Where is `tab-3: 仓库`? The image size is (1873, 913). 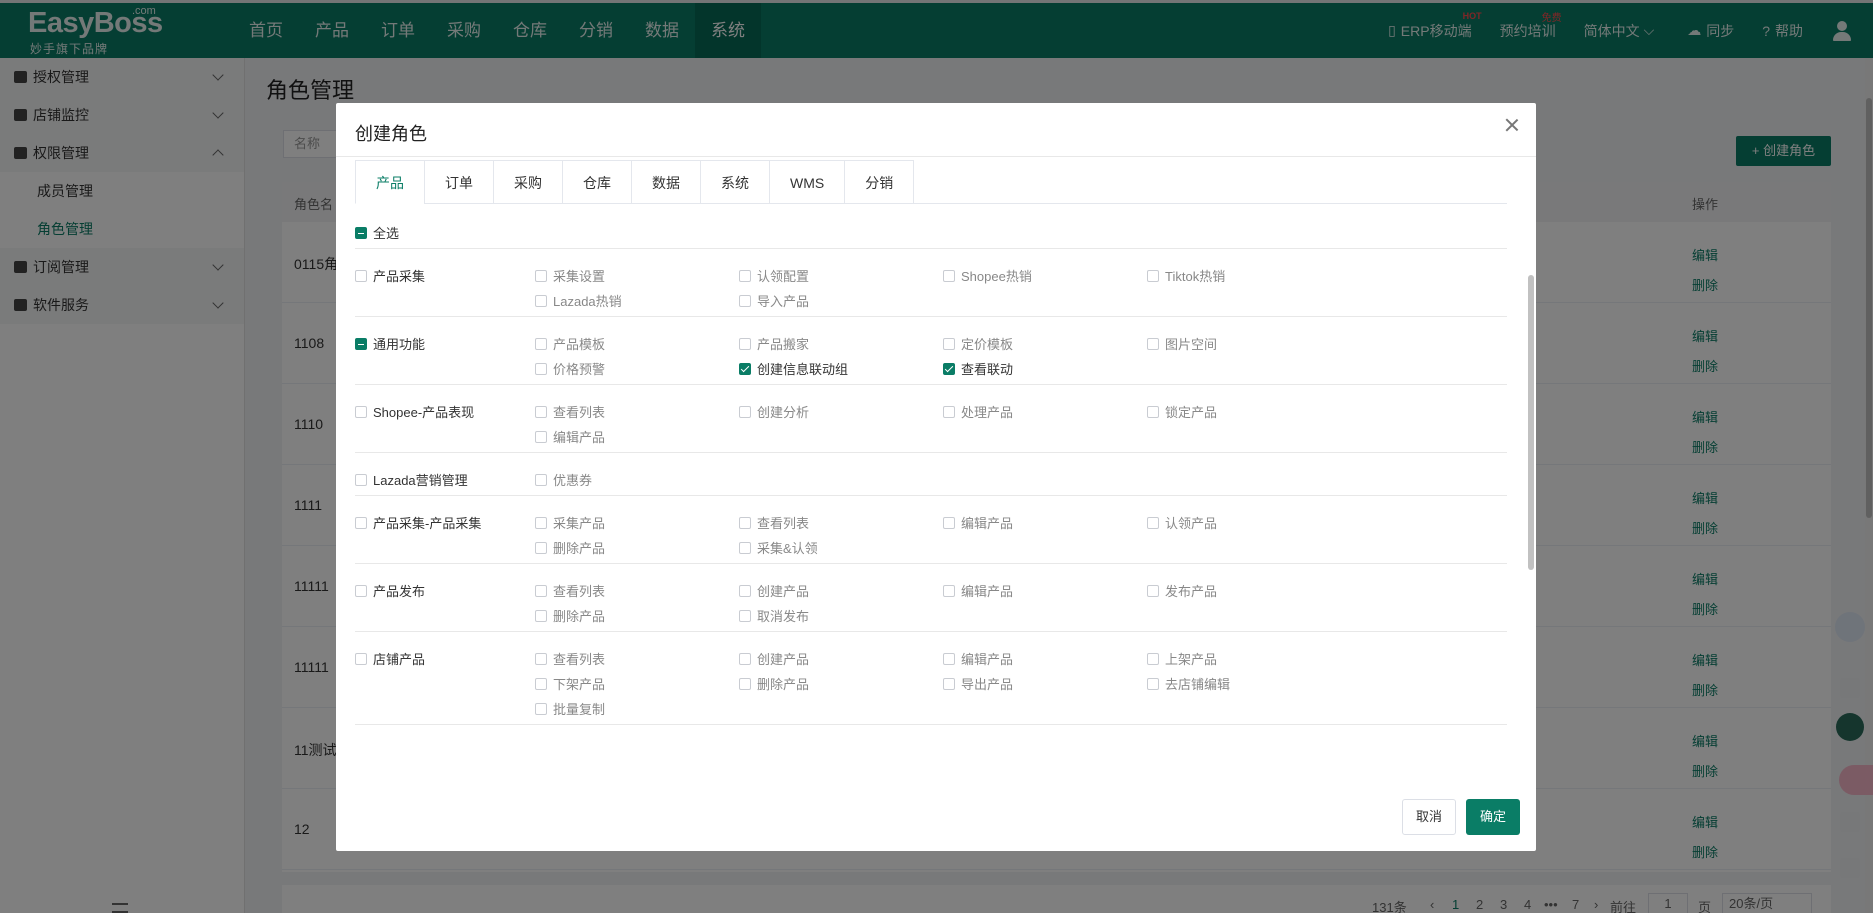 tab-3: 仓库 is located at coordinates (596, 182).